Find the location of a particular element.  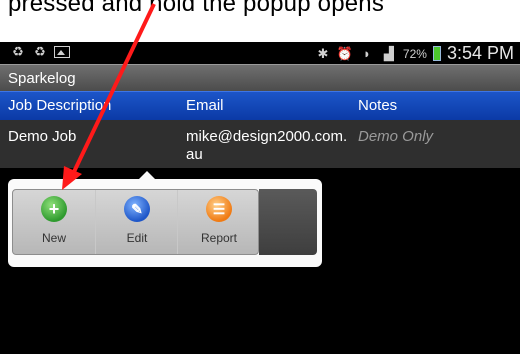

annotation-arrow-head is located at coordinates (72, 178).